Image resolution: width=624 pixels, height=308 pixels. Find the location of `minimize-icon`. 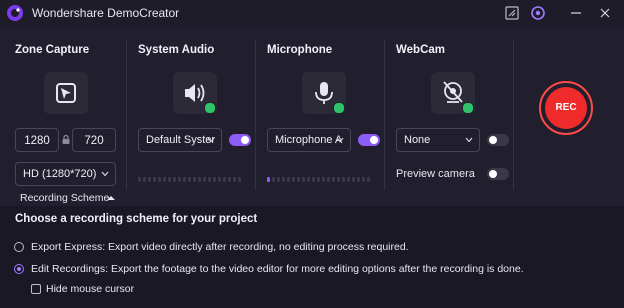

minimize-icon is located at coordinates (576, 13).